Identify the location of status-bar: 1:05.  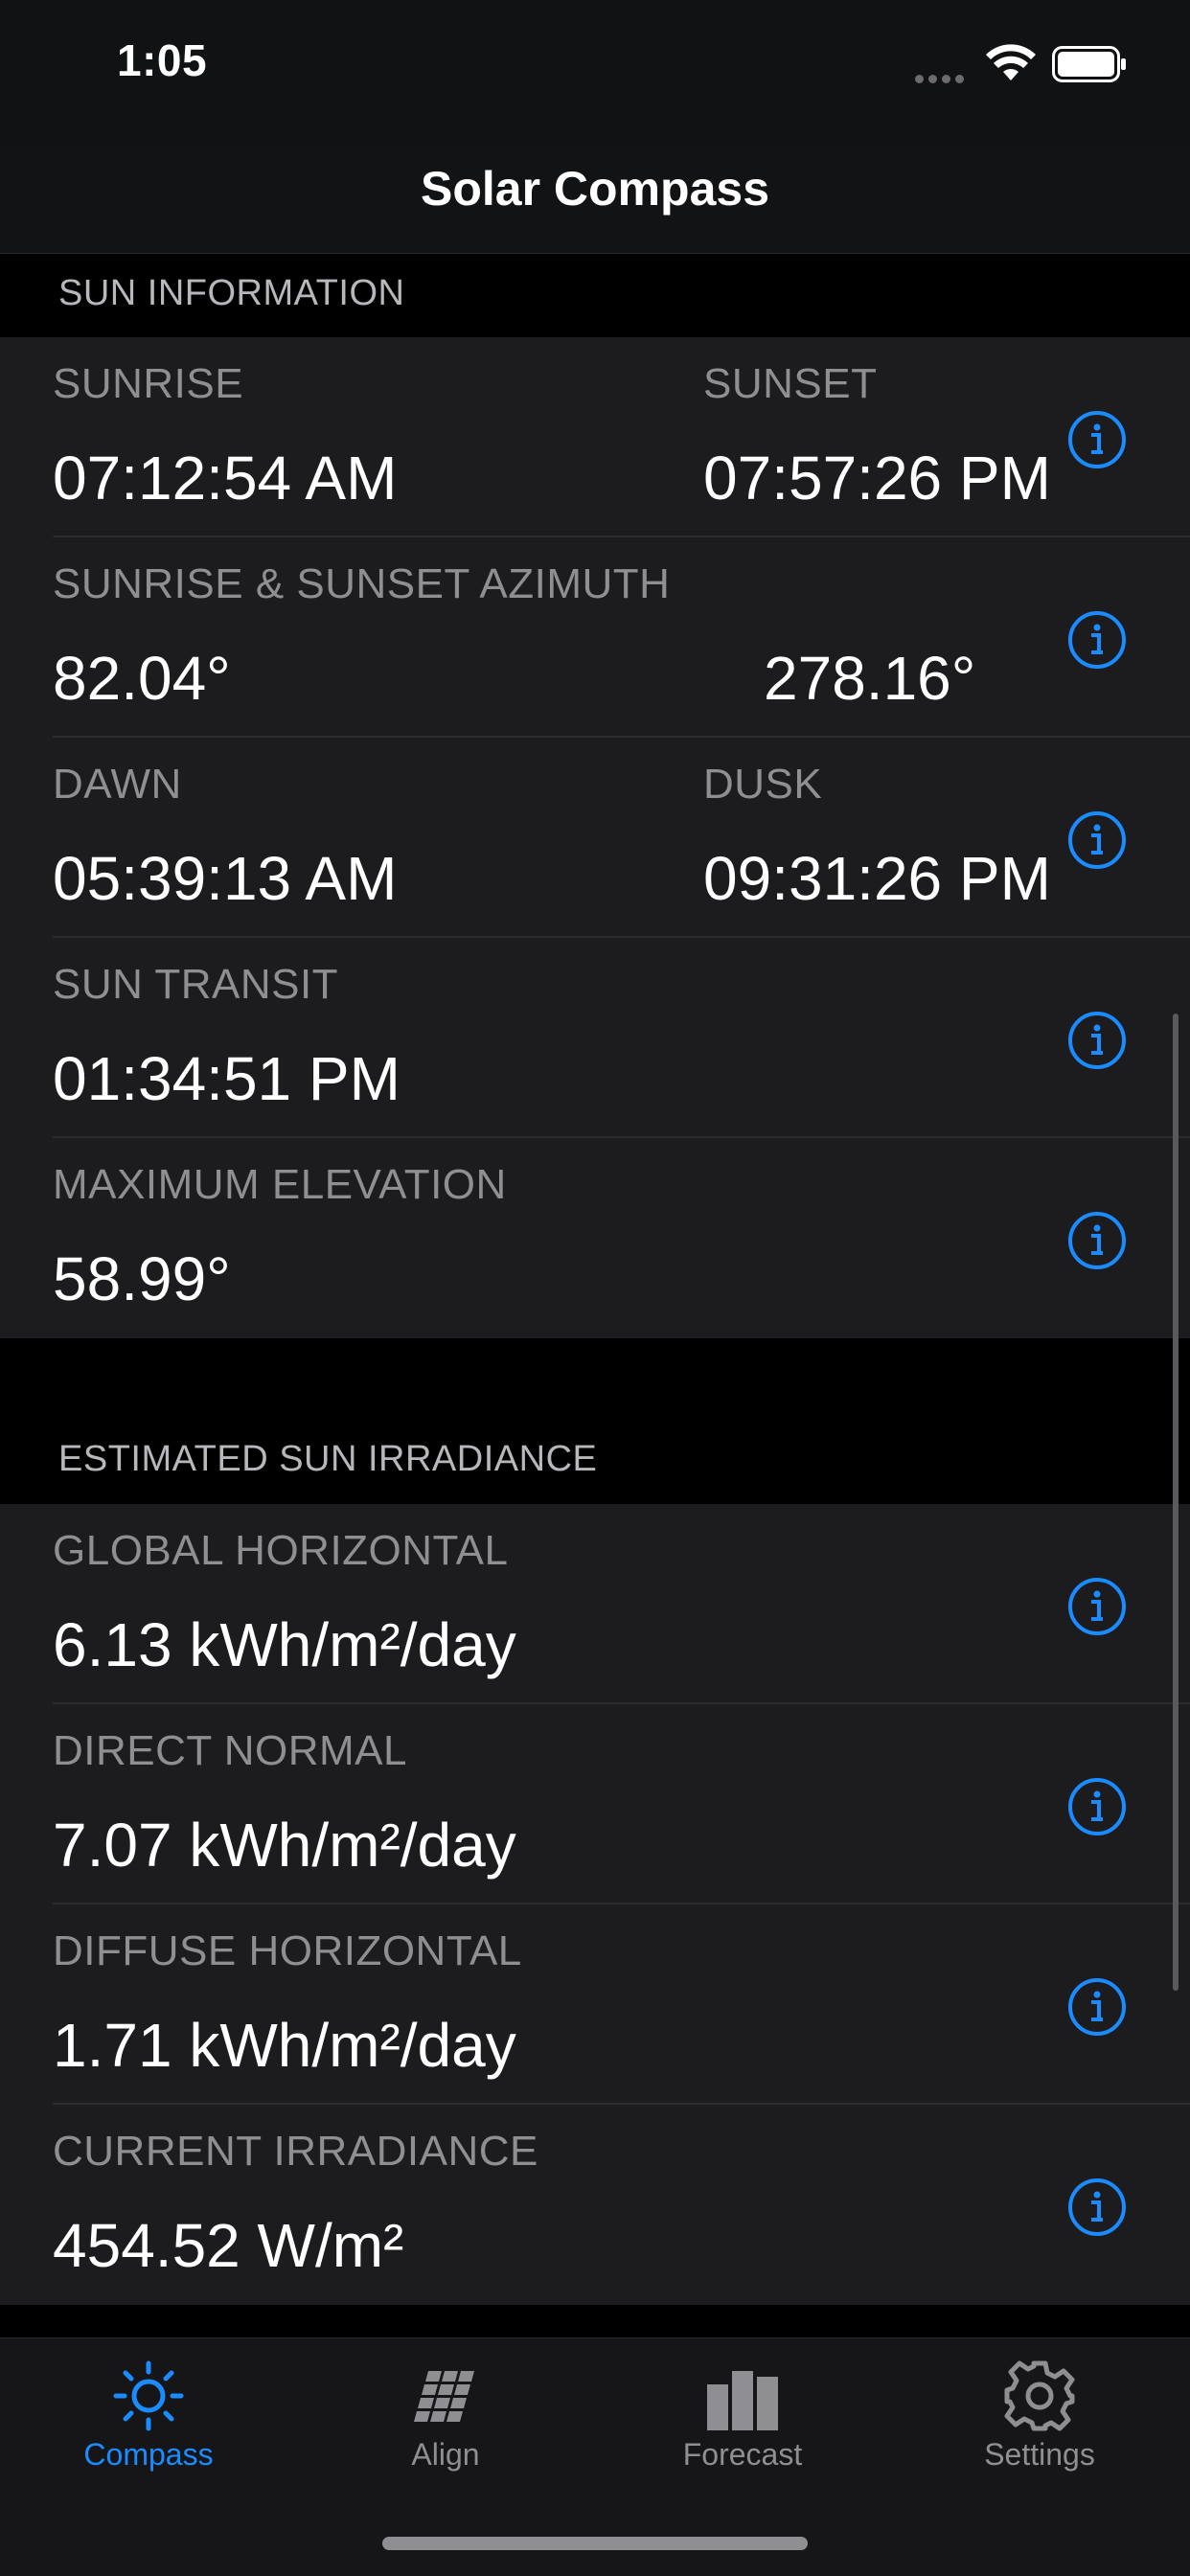
(595, 72).